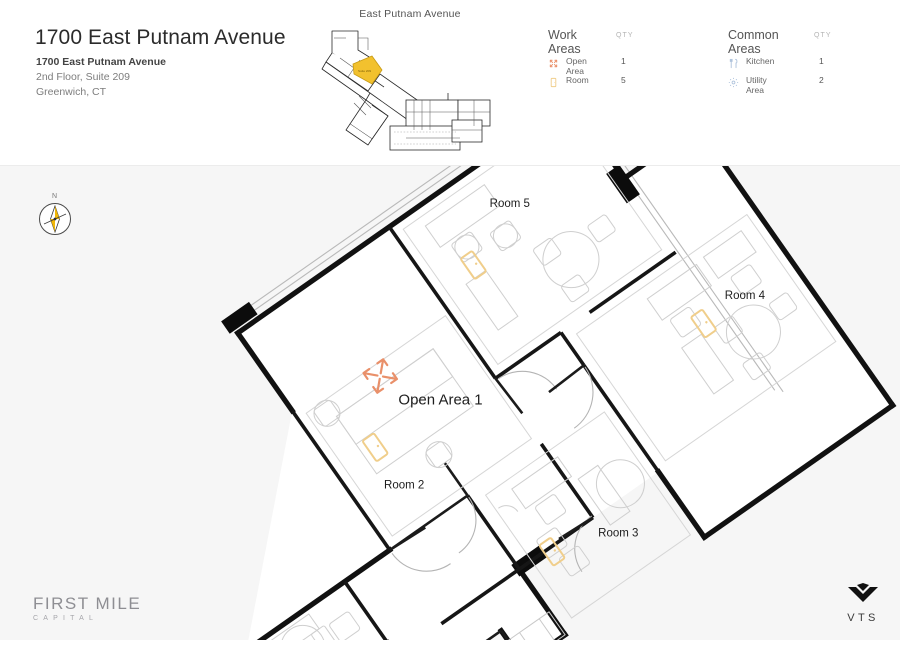 The image size is (900, 645). What do you see at coordinates (863, 605) in the screenshot?
I see `vts-logo: VTS` at bounding box center [863, 605].